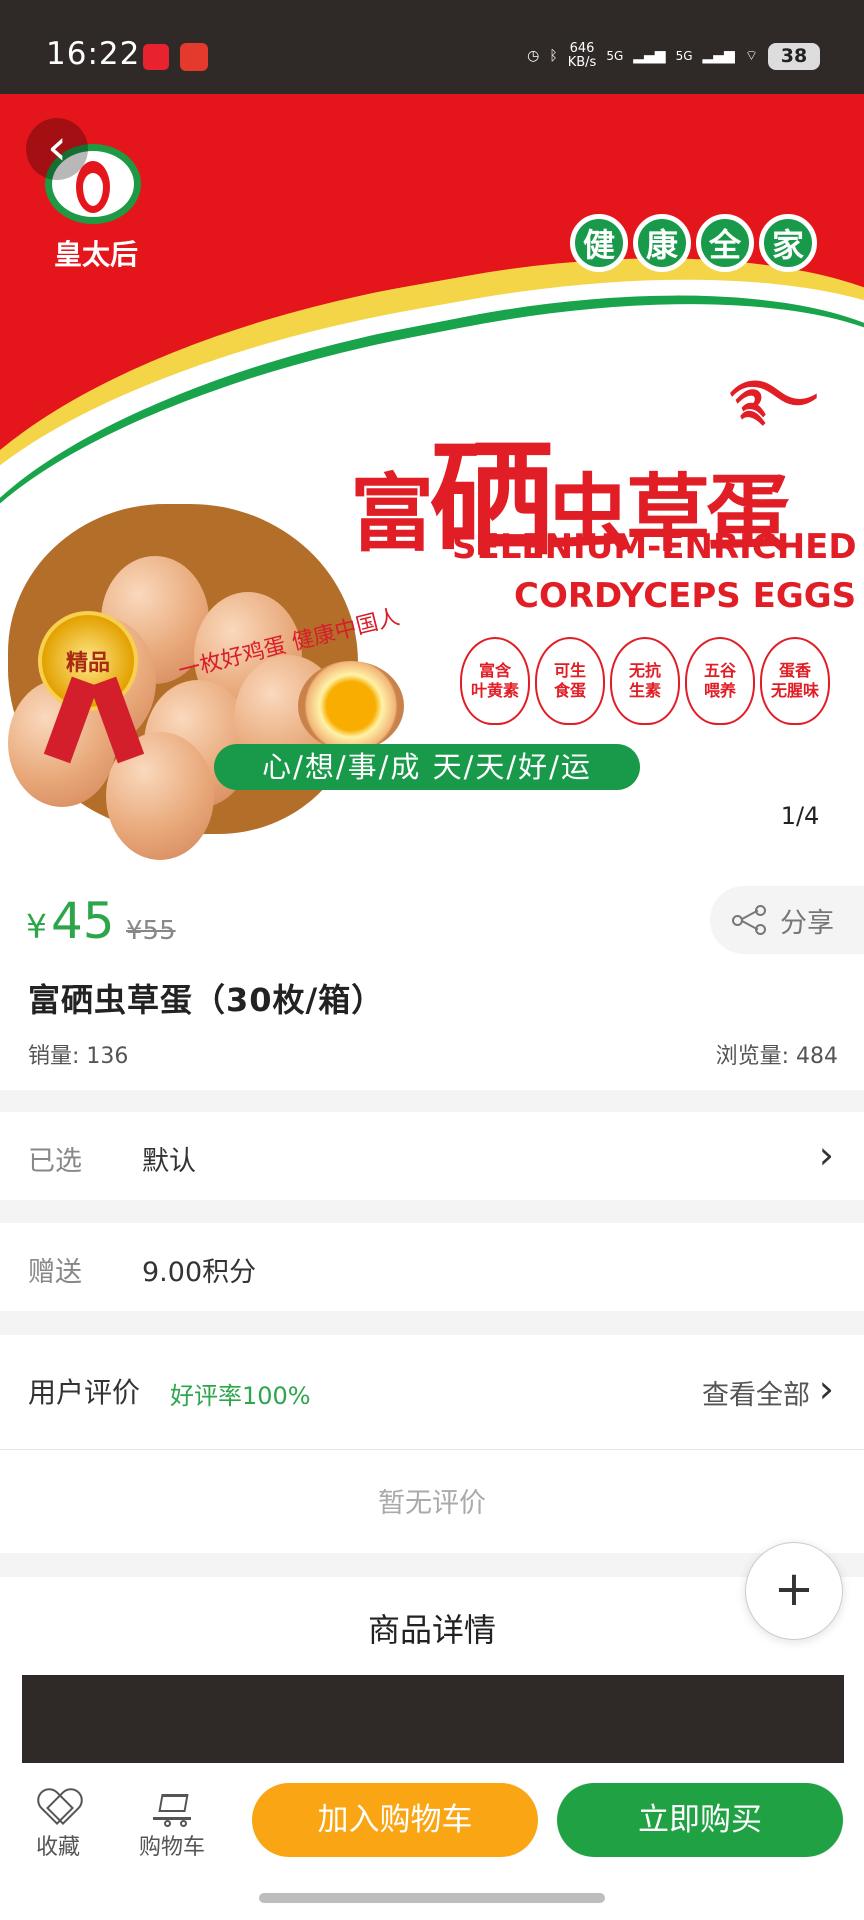 This screenshot has width=864, height=1920. Describe the element at coordinates (432, 1267) in the screenshot. I see `gift-points-row: 赠送 9.00积分` at that location.